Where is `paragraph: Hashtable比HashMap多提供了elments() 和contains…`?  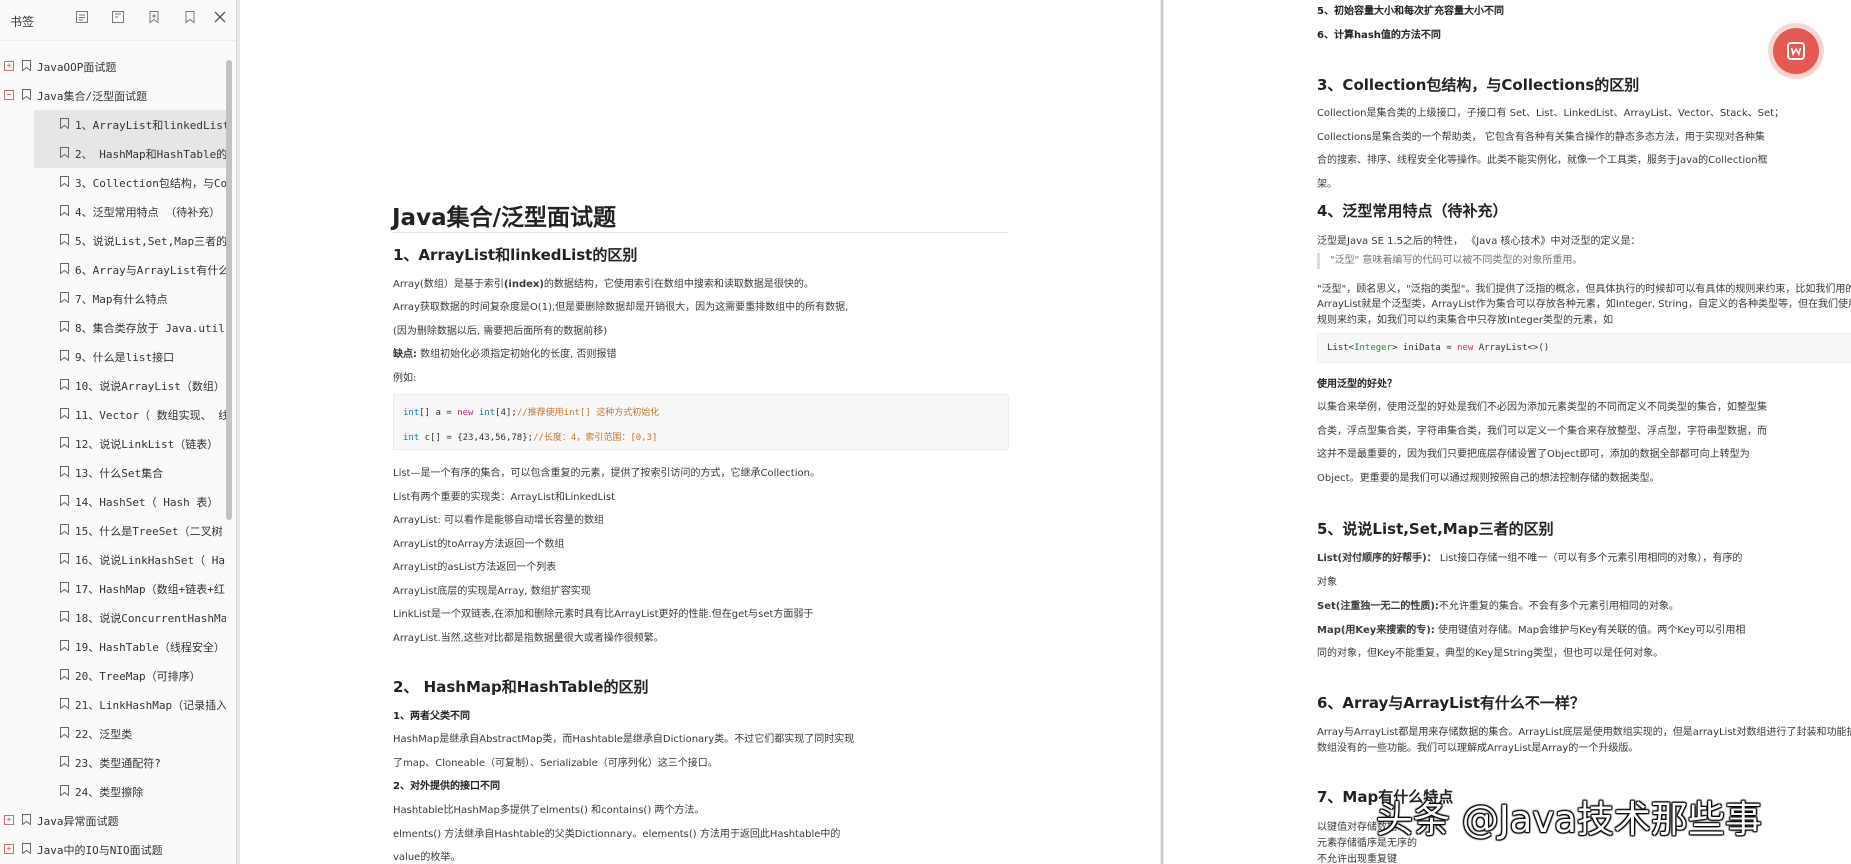 paragraph: Hashtable比HashMap多提供了elments() 和contains… is located at coordinates (549, 810).